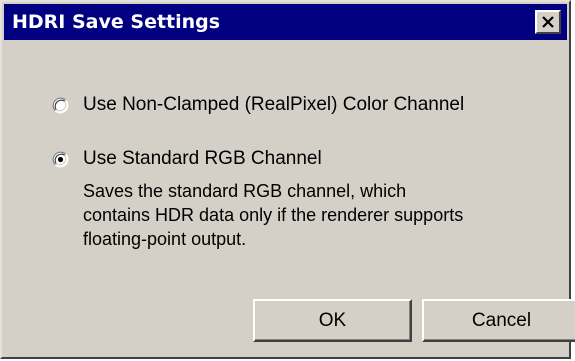 This screenshot has width=575, height=361. Describe the element at coordinates (60, 159) in the screenshot. I see `radio-standard-rgb` at that location.